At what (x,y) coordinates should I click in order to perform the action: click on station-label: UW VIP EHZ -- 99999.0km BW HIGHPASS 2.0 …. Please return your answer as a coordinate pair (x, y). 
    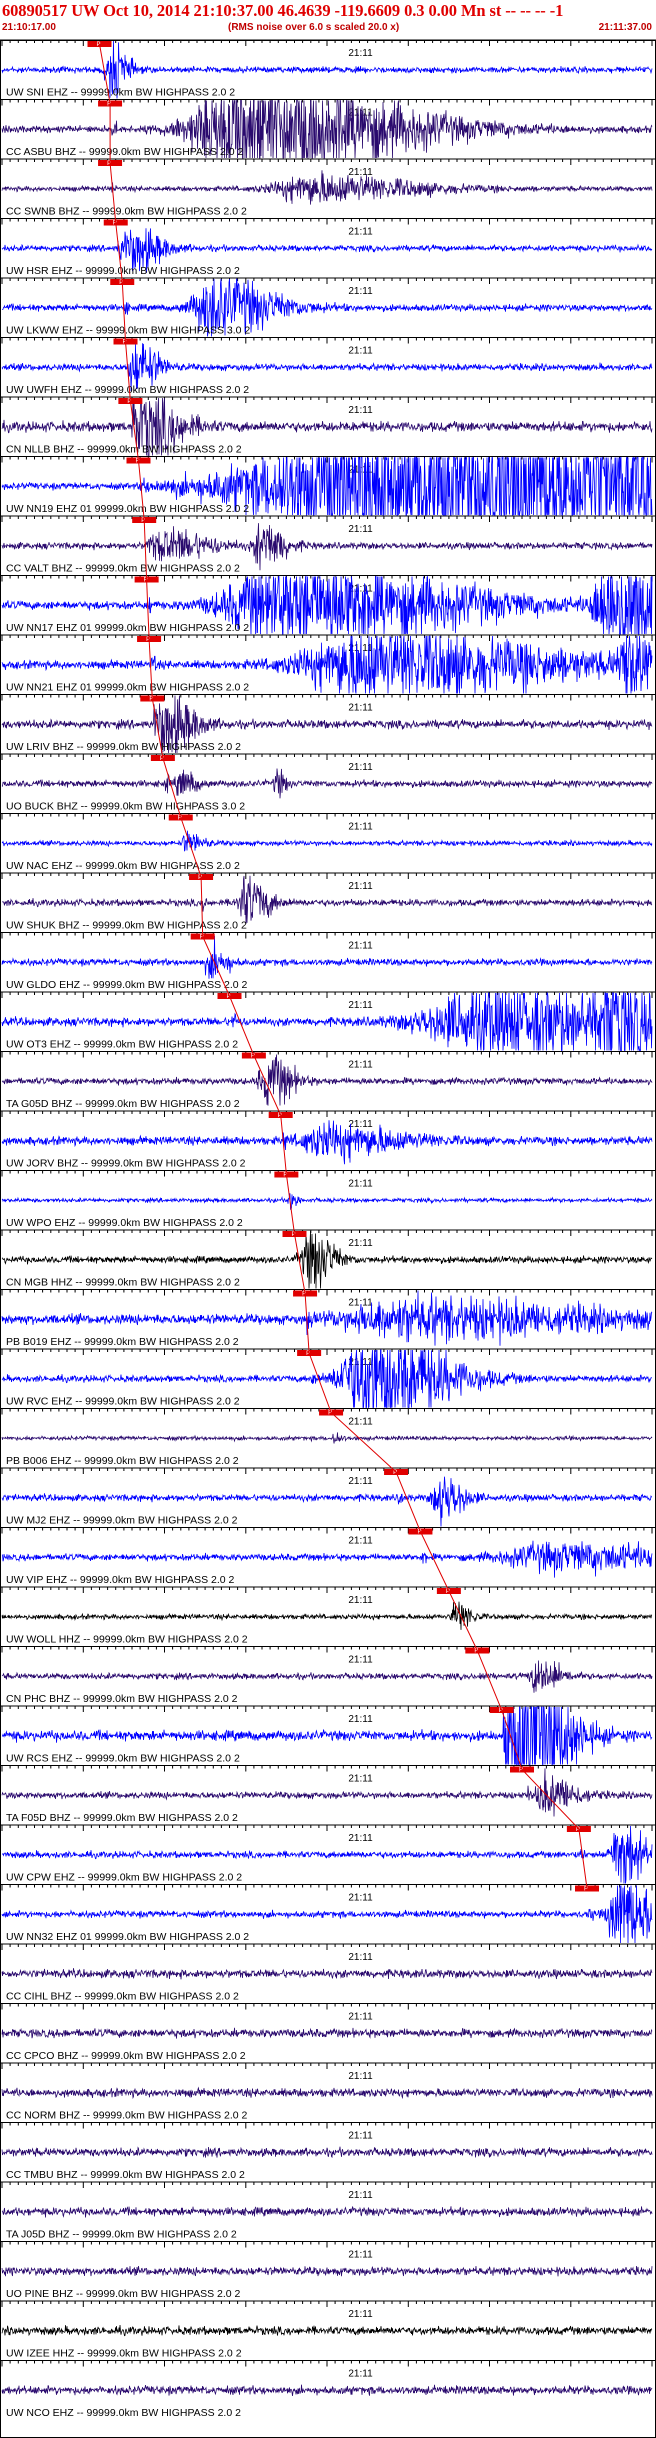
    Looking at the image, I should click on (120, 1580).